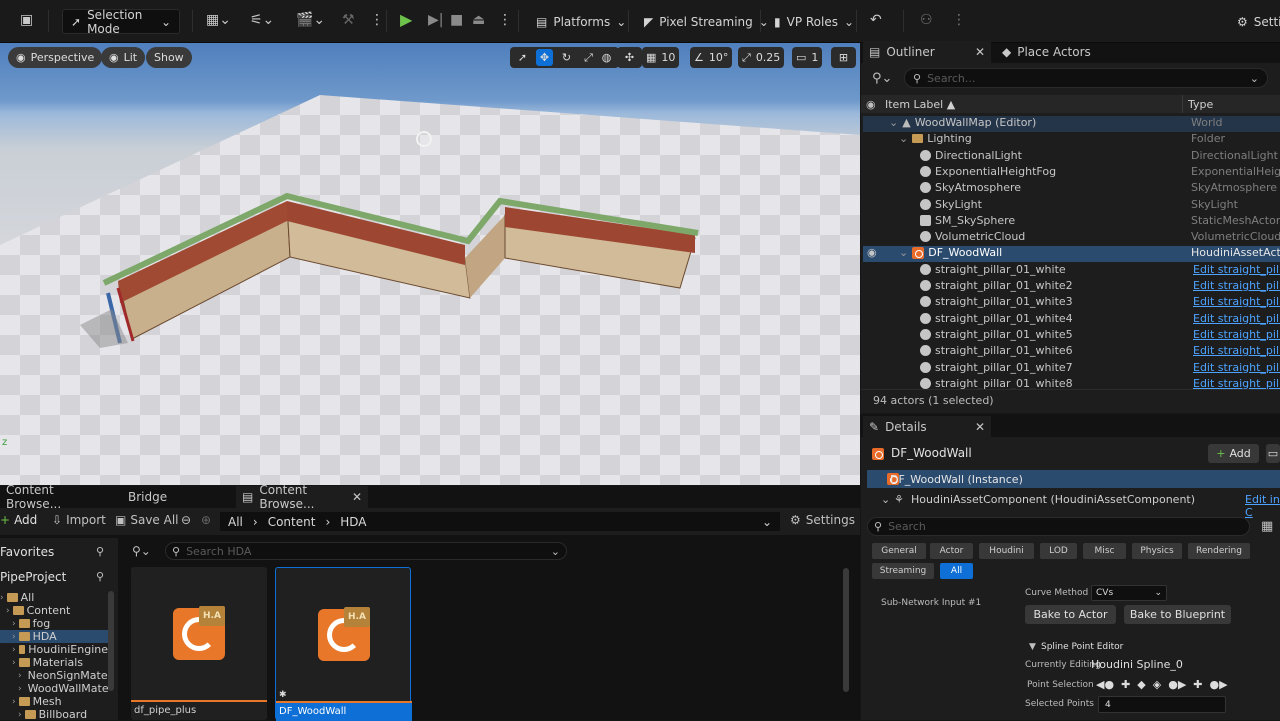 The width and height of the screenshot is (1280, 721). Describe the element at coordinates (876, 20) in the screenshot. I see `source-control-icon: ↶` at that location.